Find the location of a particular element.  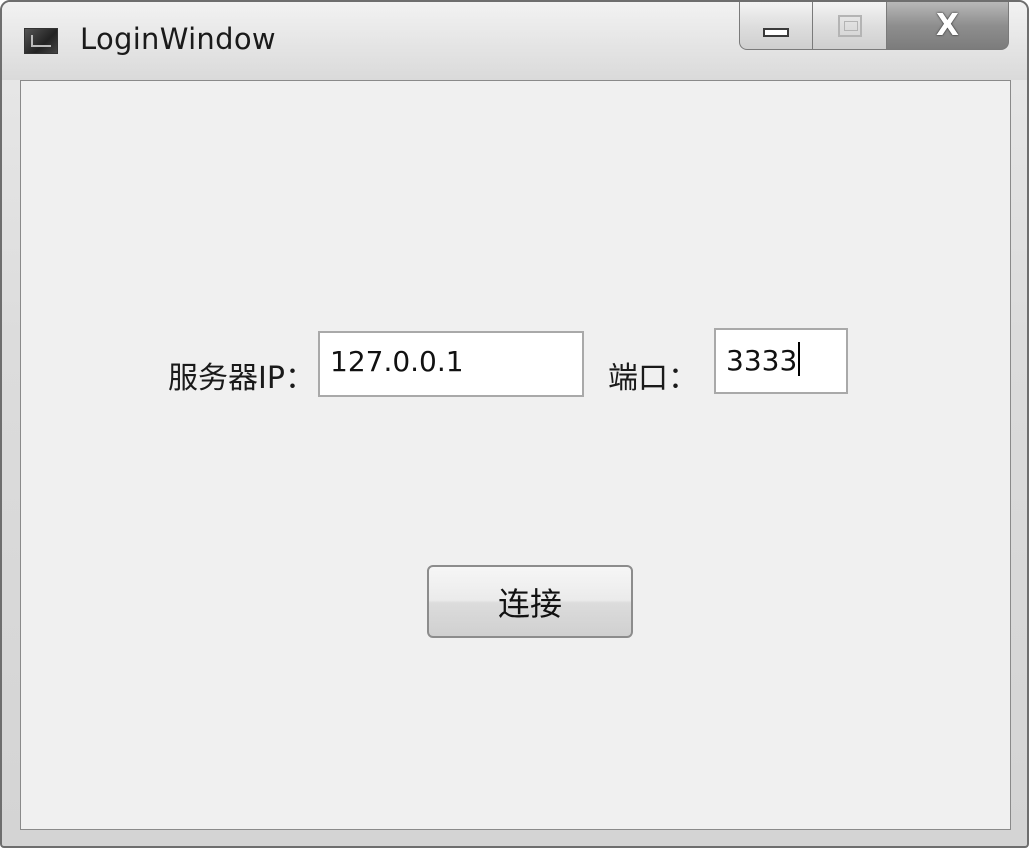

maximize-icon is located at coordinates (849, 25).